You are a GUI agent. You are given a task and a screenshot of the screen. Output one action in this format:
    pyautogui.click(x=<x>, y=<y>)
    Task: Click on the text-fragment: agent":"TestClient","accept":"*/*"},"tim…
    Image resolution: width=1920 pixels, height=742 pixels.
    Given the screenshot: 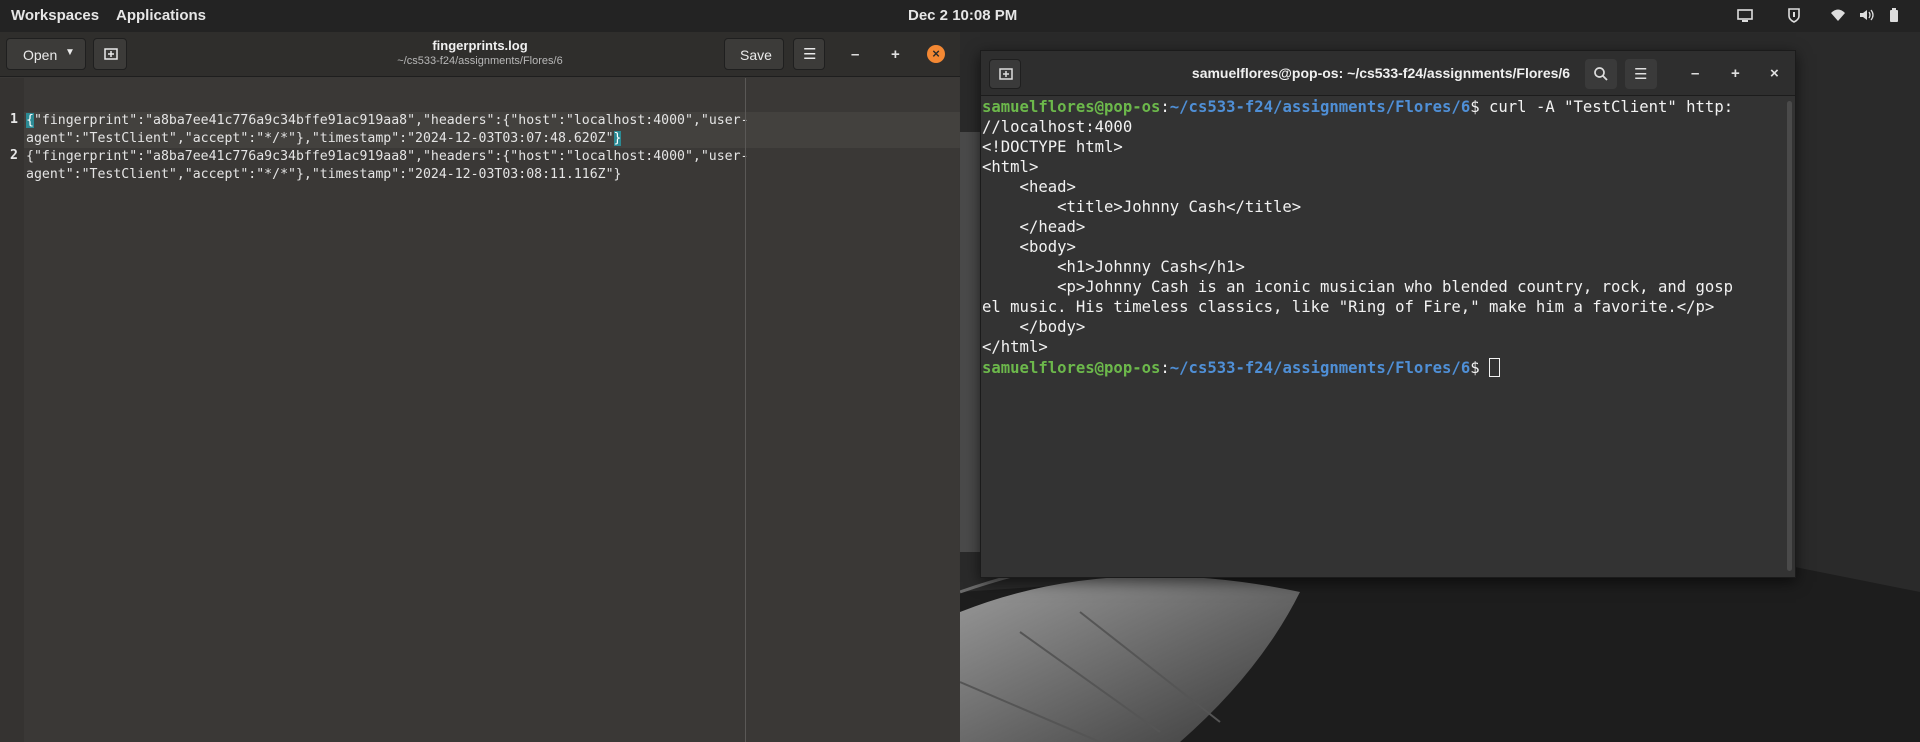 What is the action you would take?
    pyautogui.click(x=320, y=138)
    